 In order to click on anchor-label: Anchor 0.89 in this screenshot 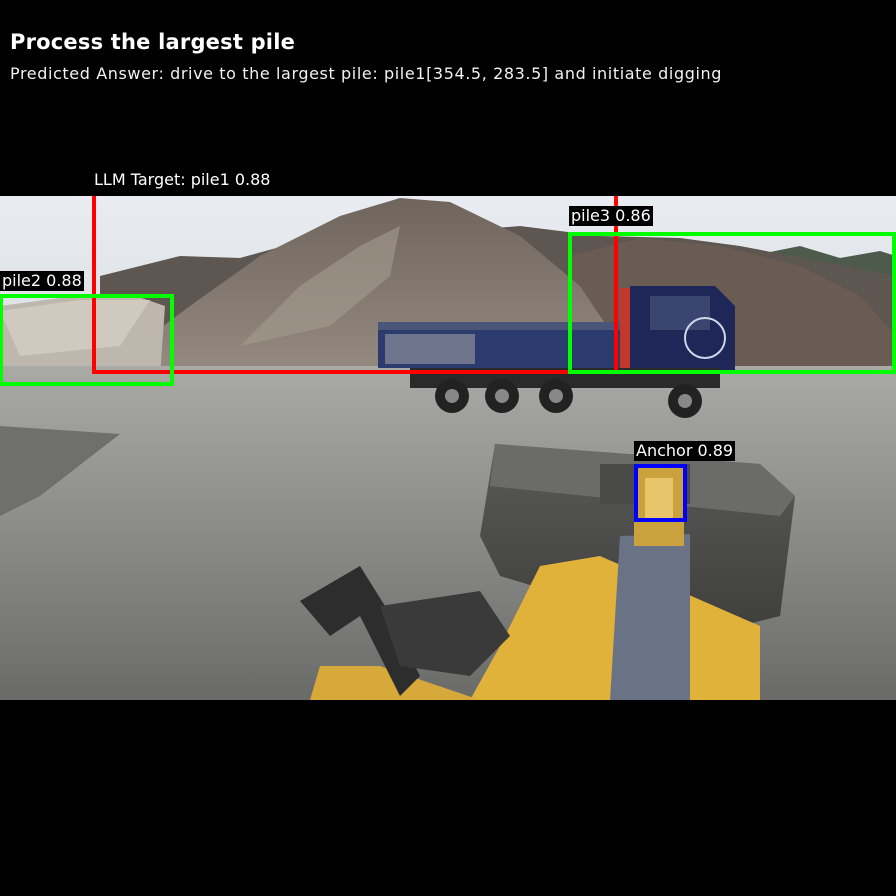, I will do `click(685, 451)`.